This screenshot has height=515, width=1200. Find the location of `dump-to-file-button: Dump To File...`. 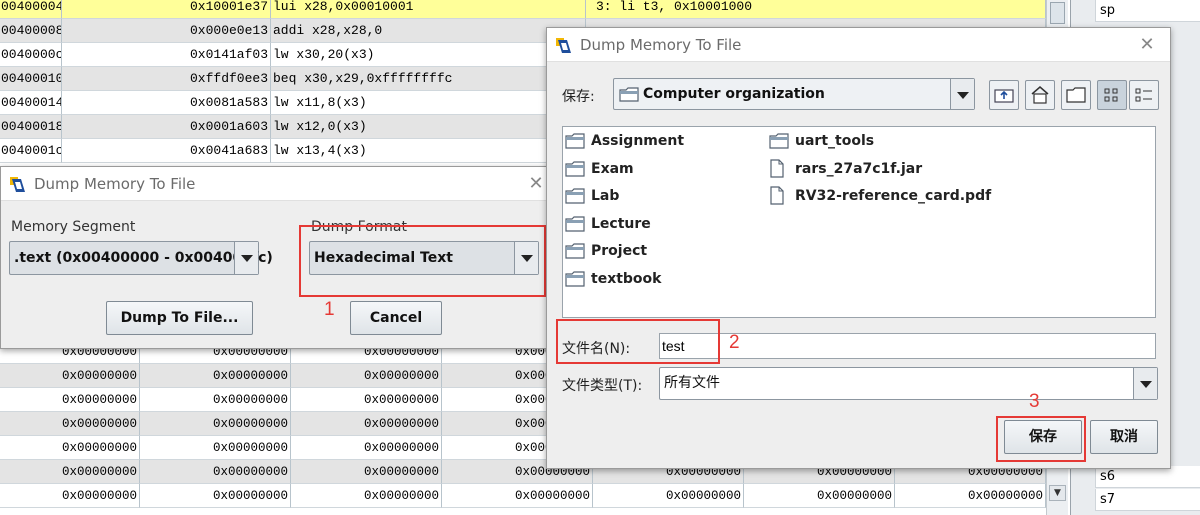

dump-to-file-button: Dump To File... is located at coordinates (179, 318).